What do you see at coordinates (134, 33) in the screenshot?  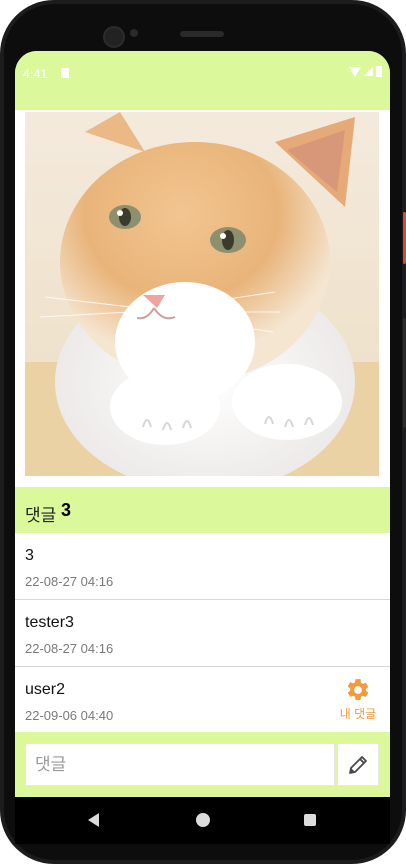 I see `camera-sensor` at bounding box center [134, 33].